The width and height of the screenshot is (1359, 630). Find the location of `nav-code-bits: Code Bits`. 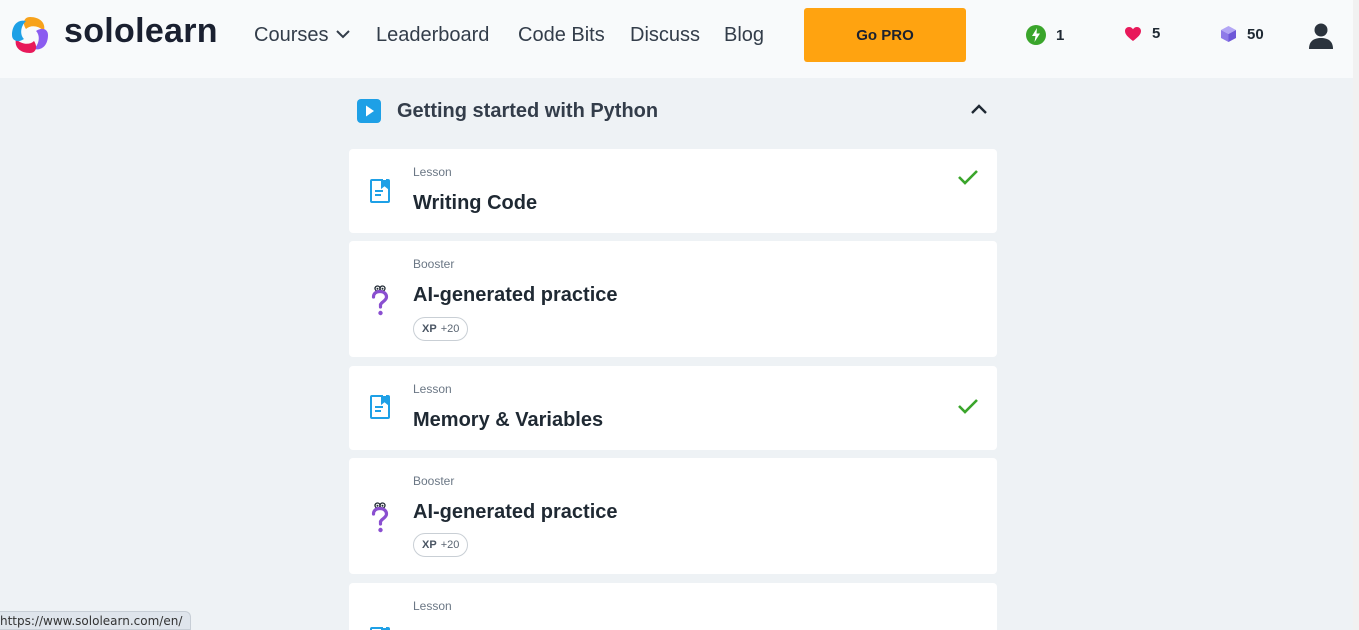

nav-code-bits: Code Bits is located at coordinates (561, 35).